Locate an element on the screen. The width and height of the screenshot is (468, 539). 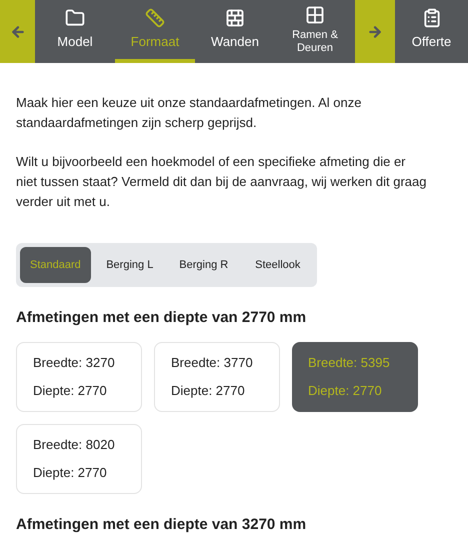
step-tab: Model is located at coordinates (75, 31).